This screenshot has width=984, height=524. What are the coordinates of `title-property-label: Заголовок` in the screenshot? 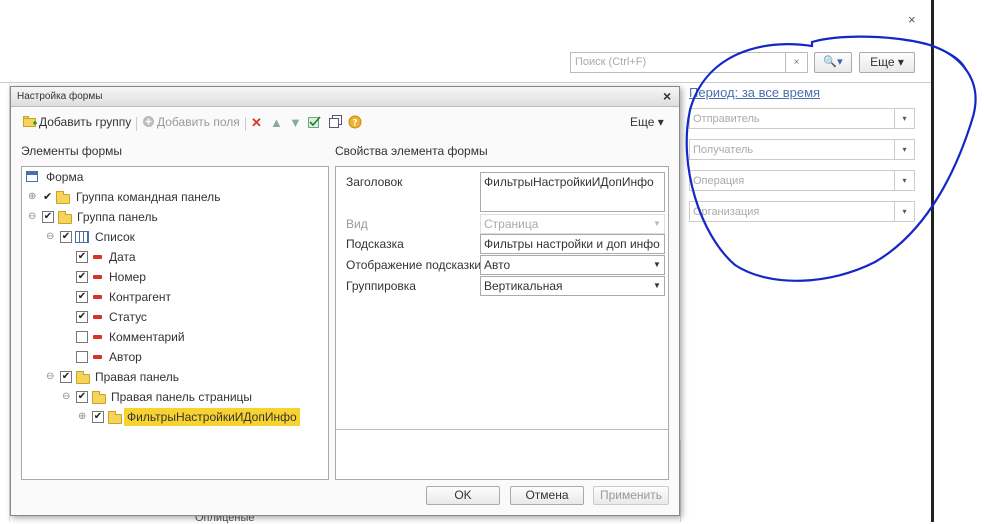 It's located at (374, 182).